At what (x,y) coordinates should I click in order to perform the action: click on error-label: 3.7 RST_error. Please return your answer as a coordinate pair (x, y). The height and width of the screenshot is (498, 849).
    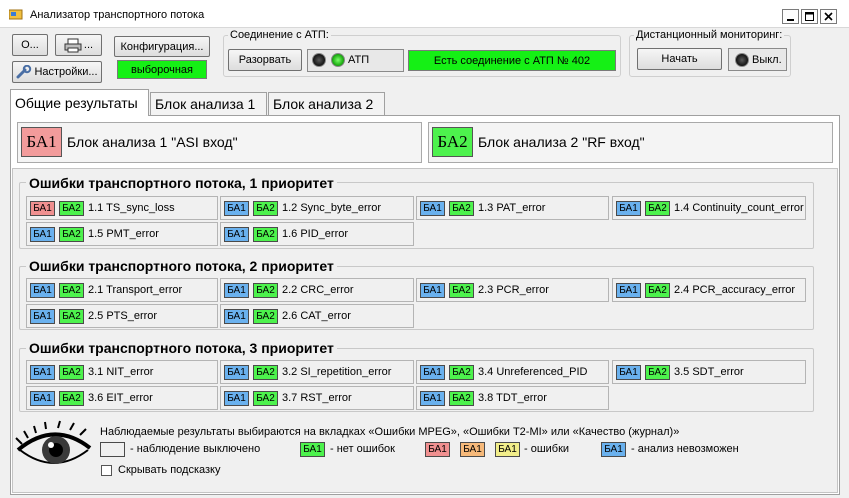
    Looking at the image, I should click on (317, 398).